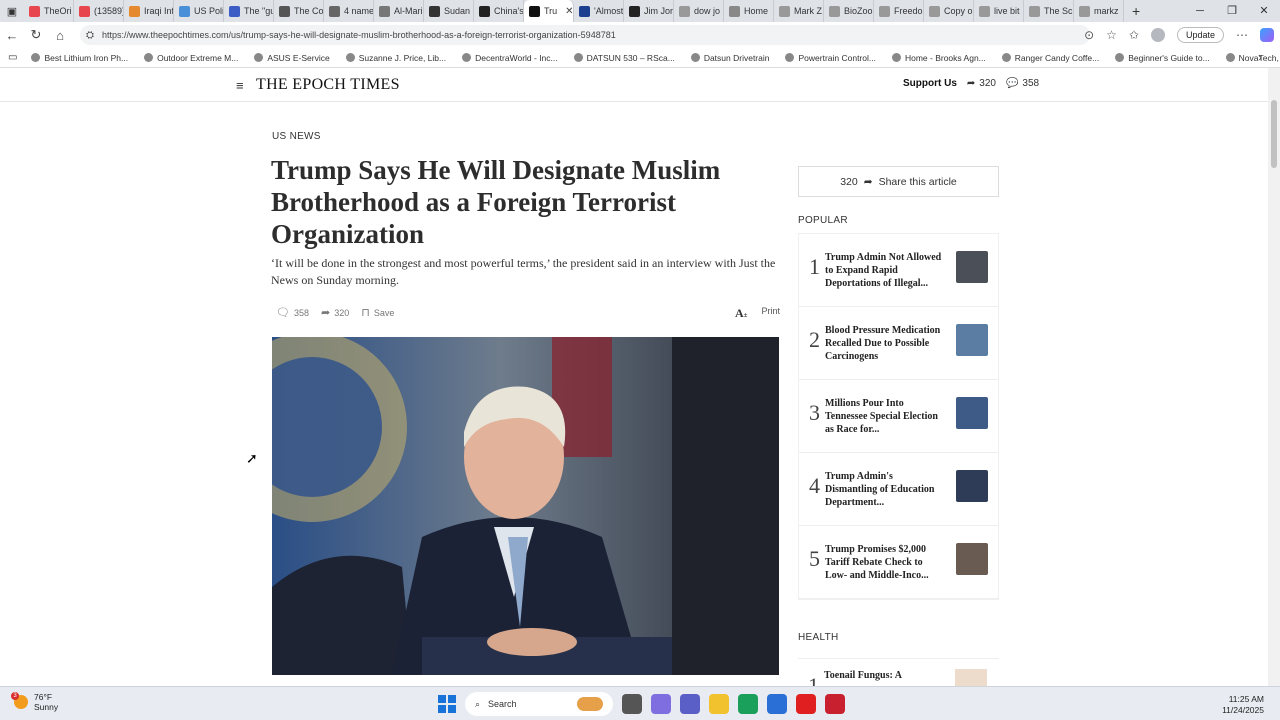 The width and height of the screenshot is (1280, 720). I want to click on system-clock: 11:25 AM 11/24/2025, so click(1243, 705).